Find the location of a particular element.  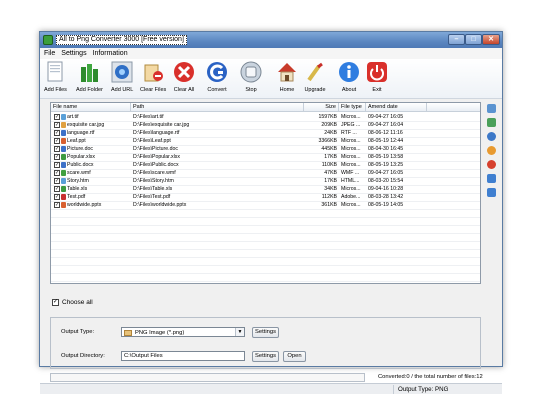

about-button: About is located at coordinates (349, 77).